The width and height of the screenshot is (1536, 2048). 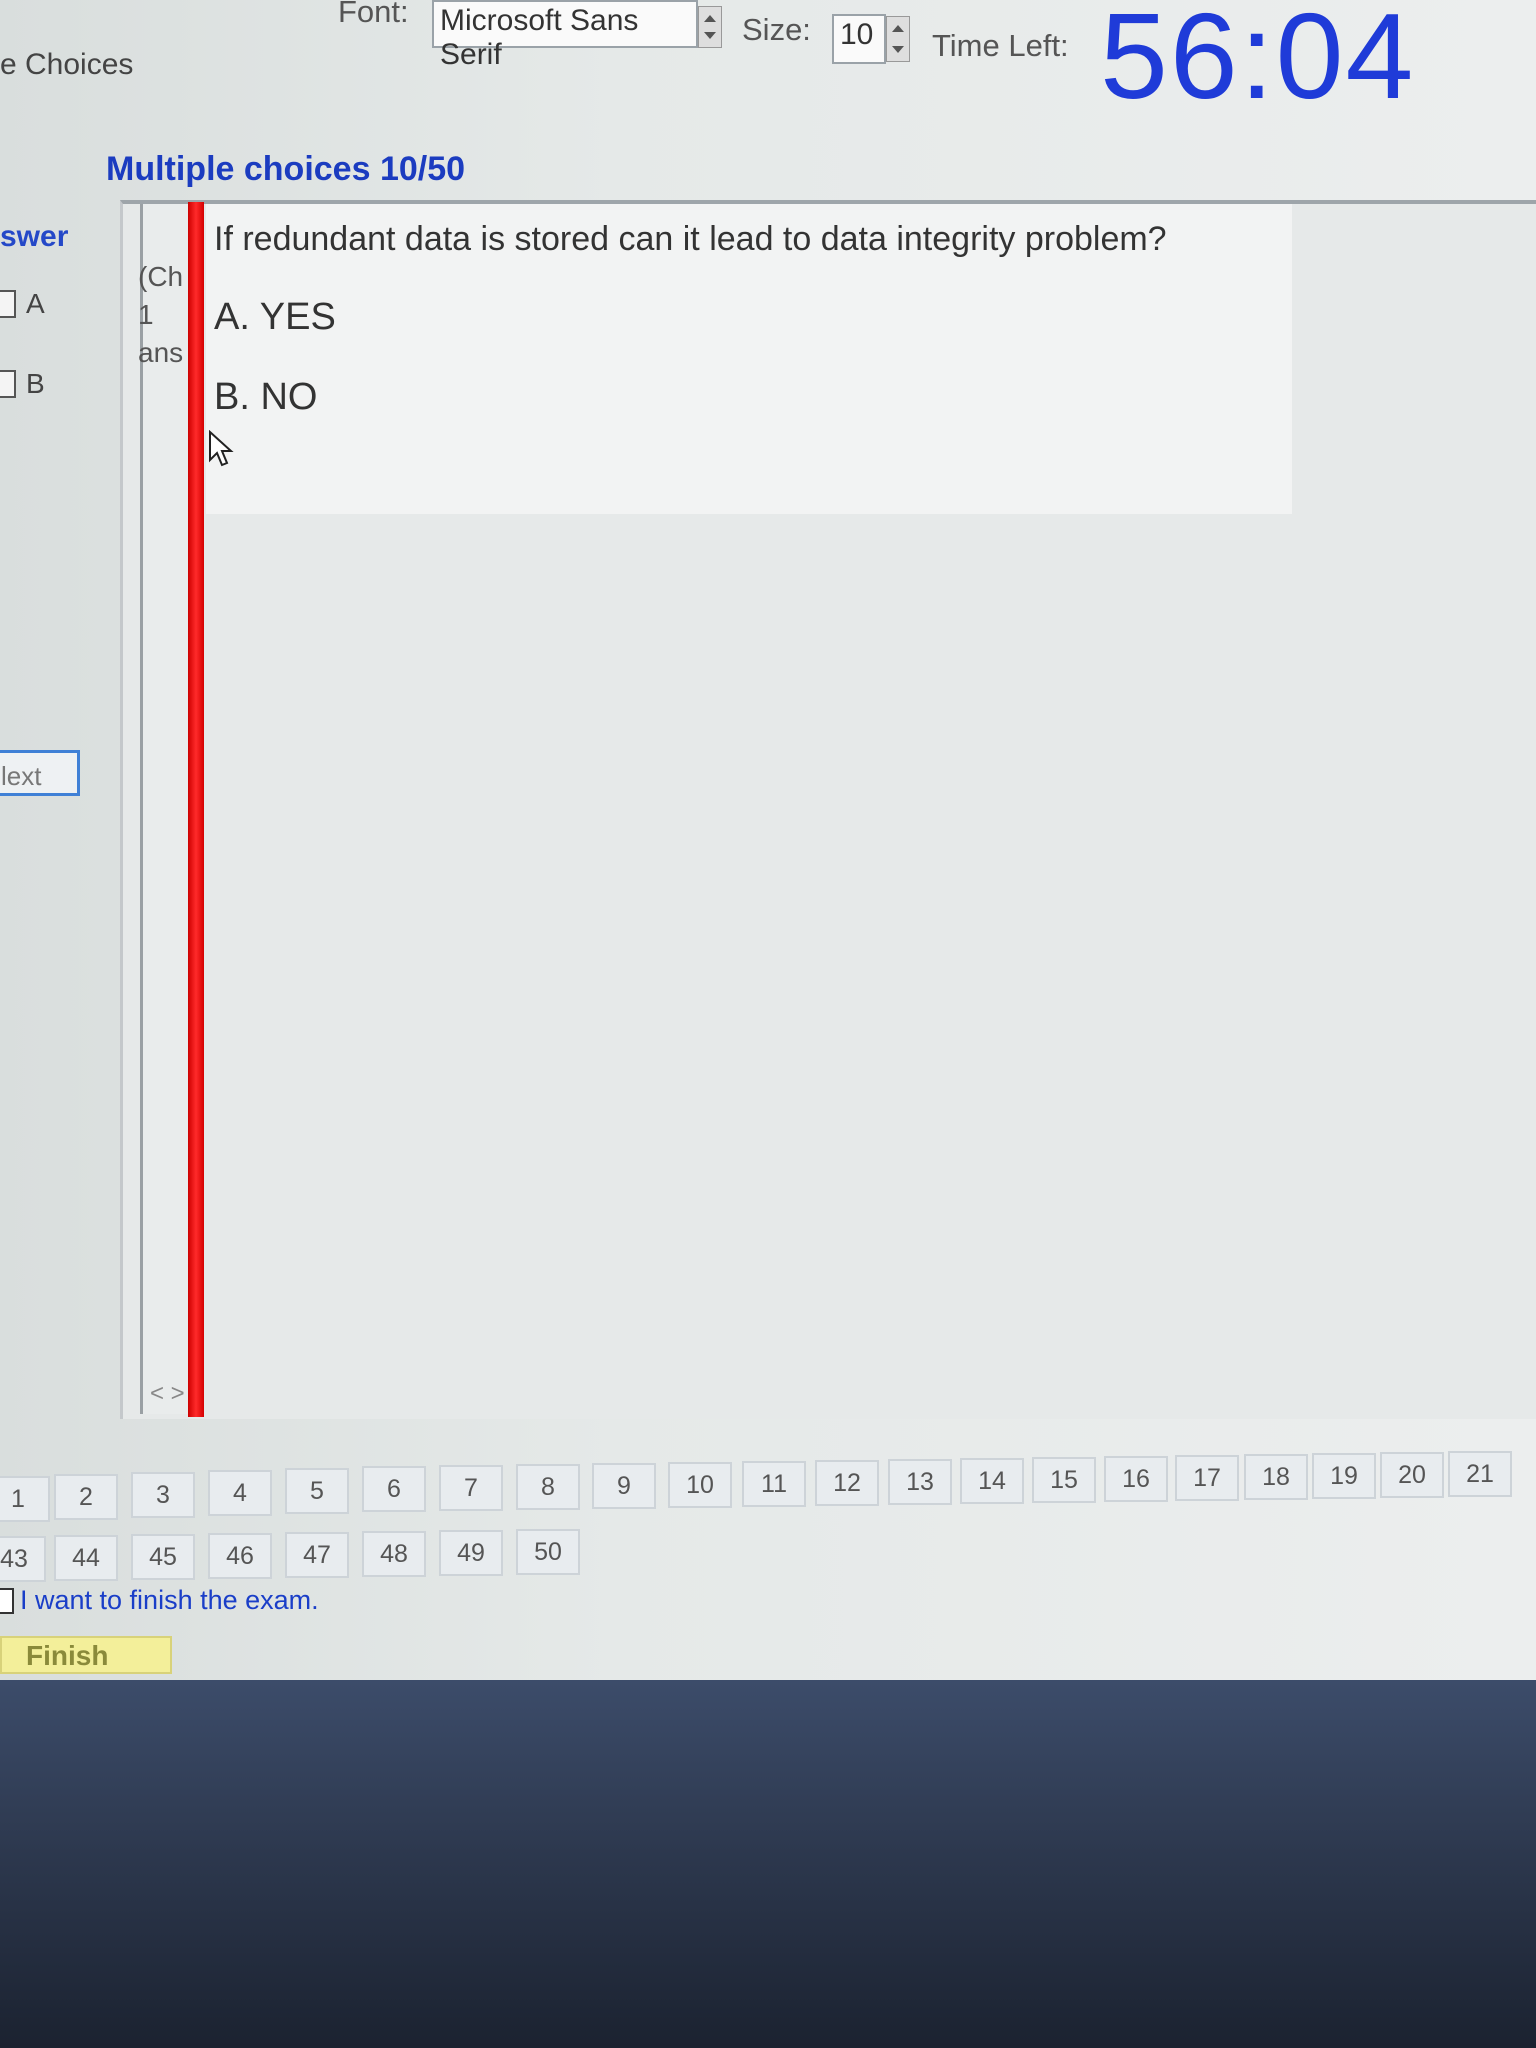 I want to click on question-nav-button: 3, so click(x=163, y=1495).